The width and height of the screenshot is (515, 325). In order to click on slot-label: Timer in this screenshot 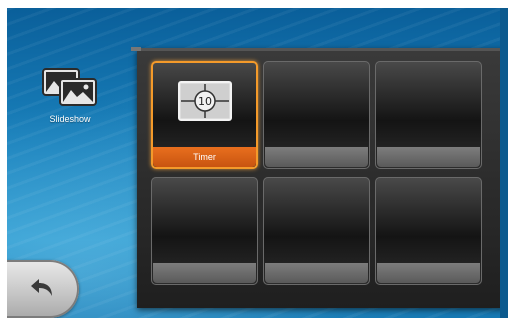, I will do `click(204, 157)`.